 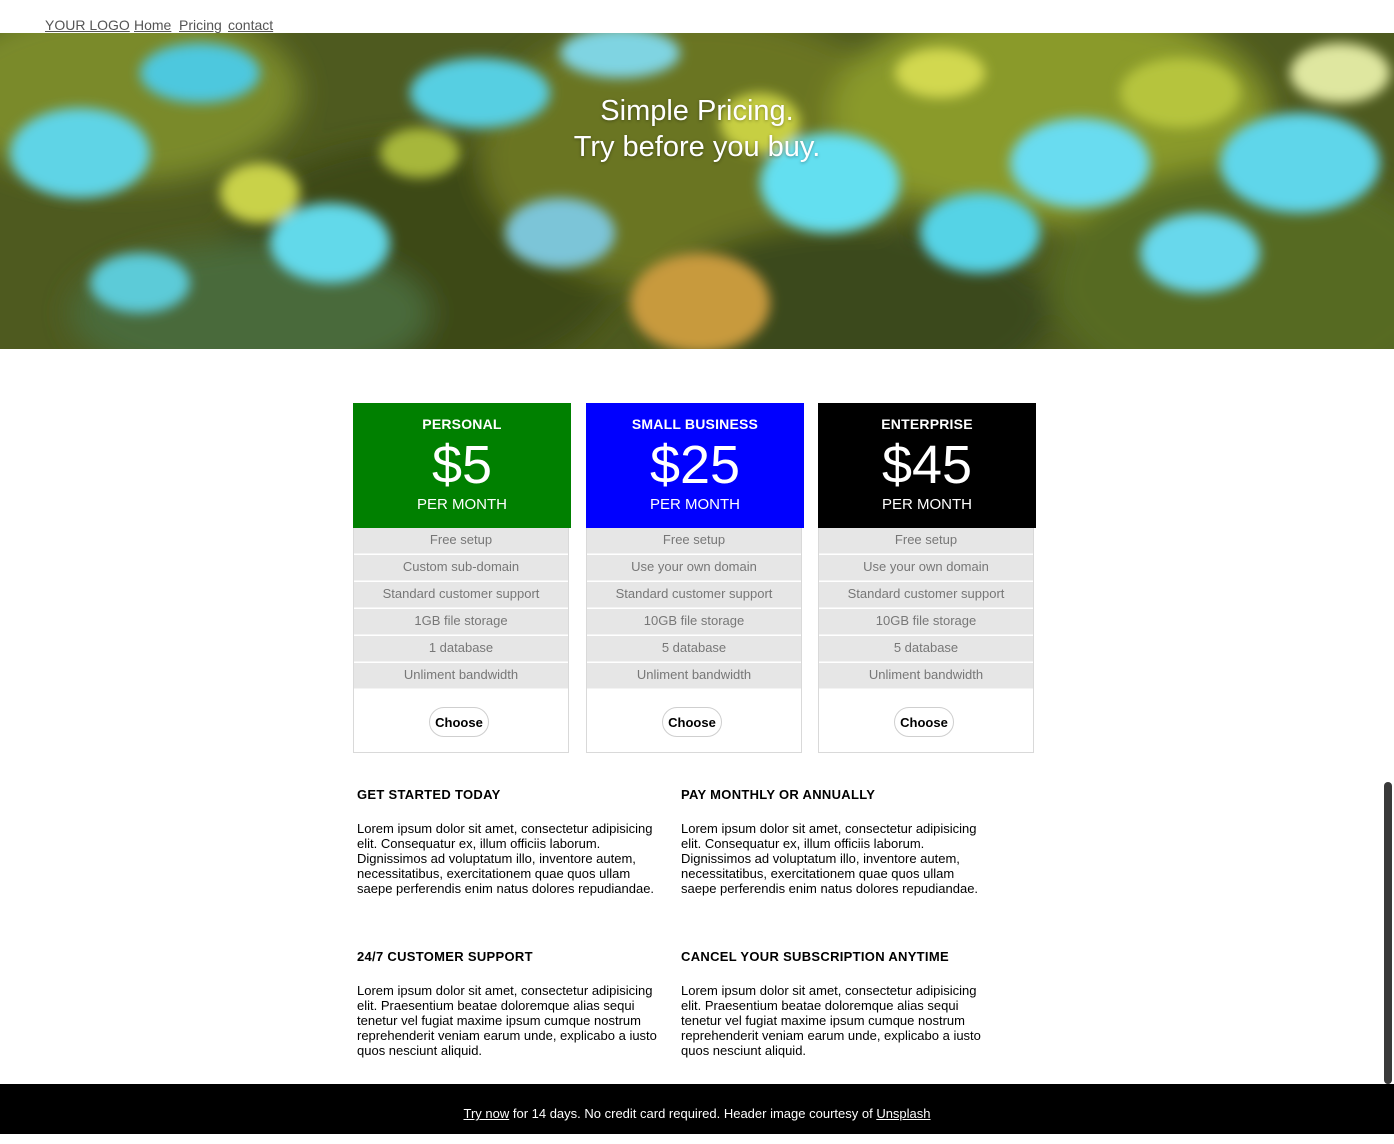 I want to click on nav-link-pricing: Pricing, so click(x=200, y=25).